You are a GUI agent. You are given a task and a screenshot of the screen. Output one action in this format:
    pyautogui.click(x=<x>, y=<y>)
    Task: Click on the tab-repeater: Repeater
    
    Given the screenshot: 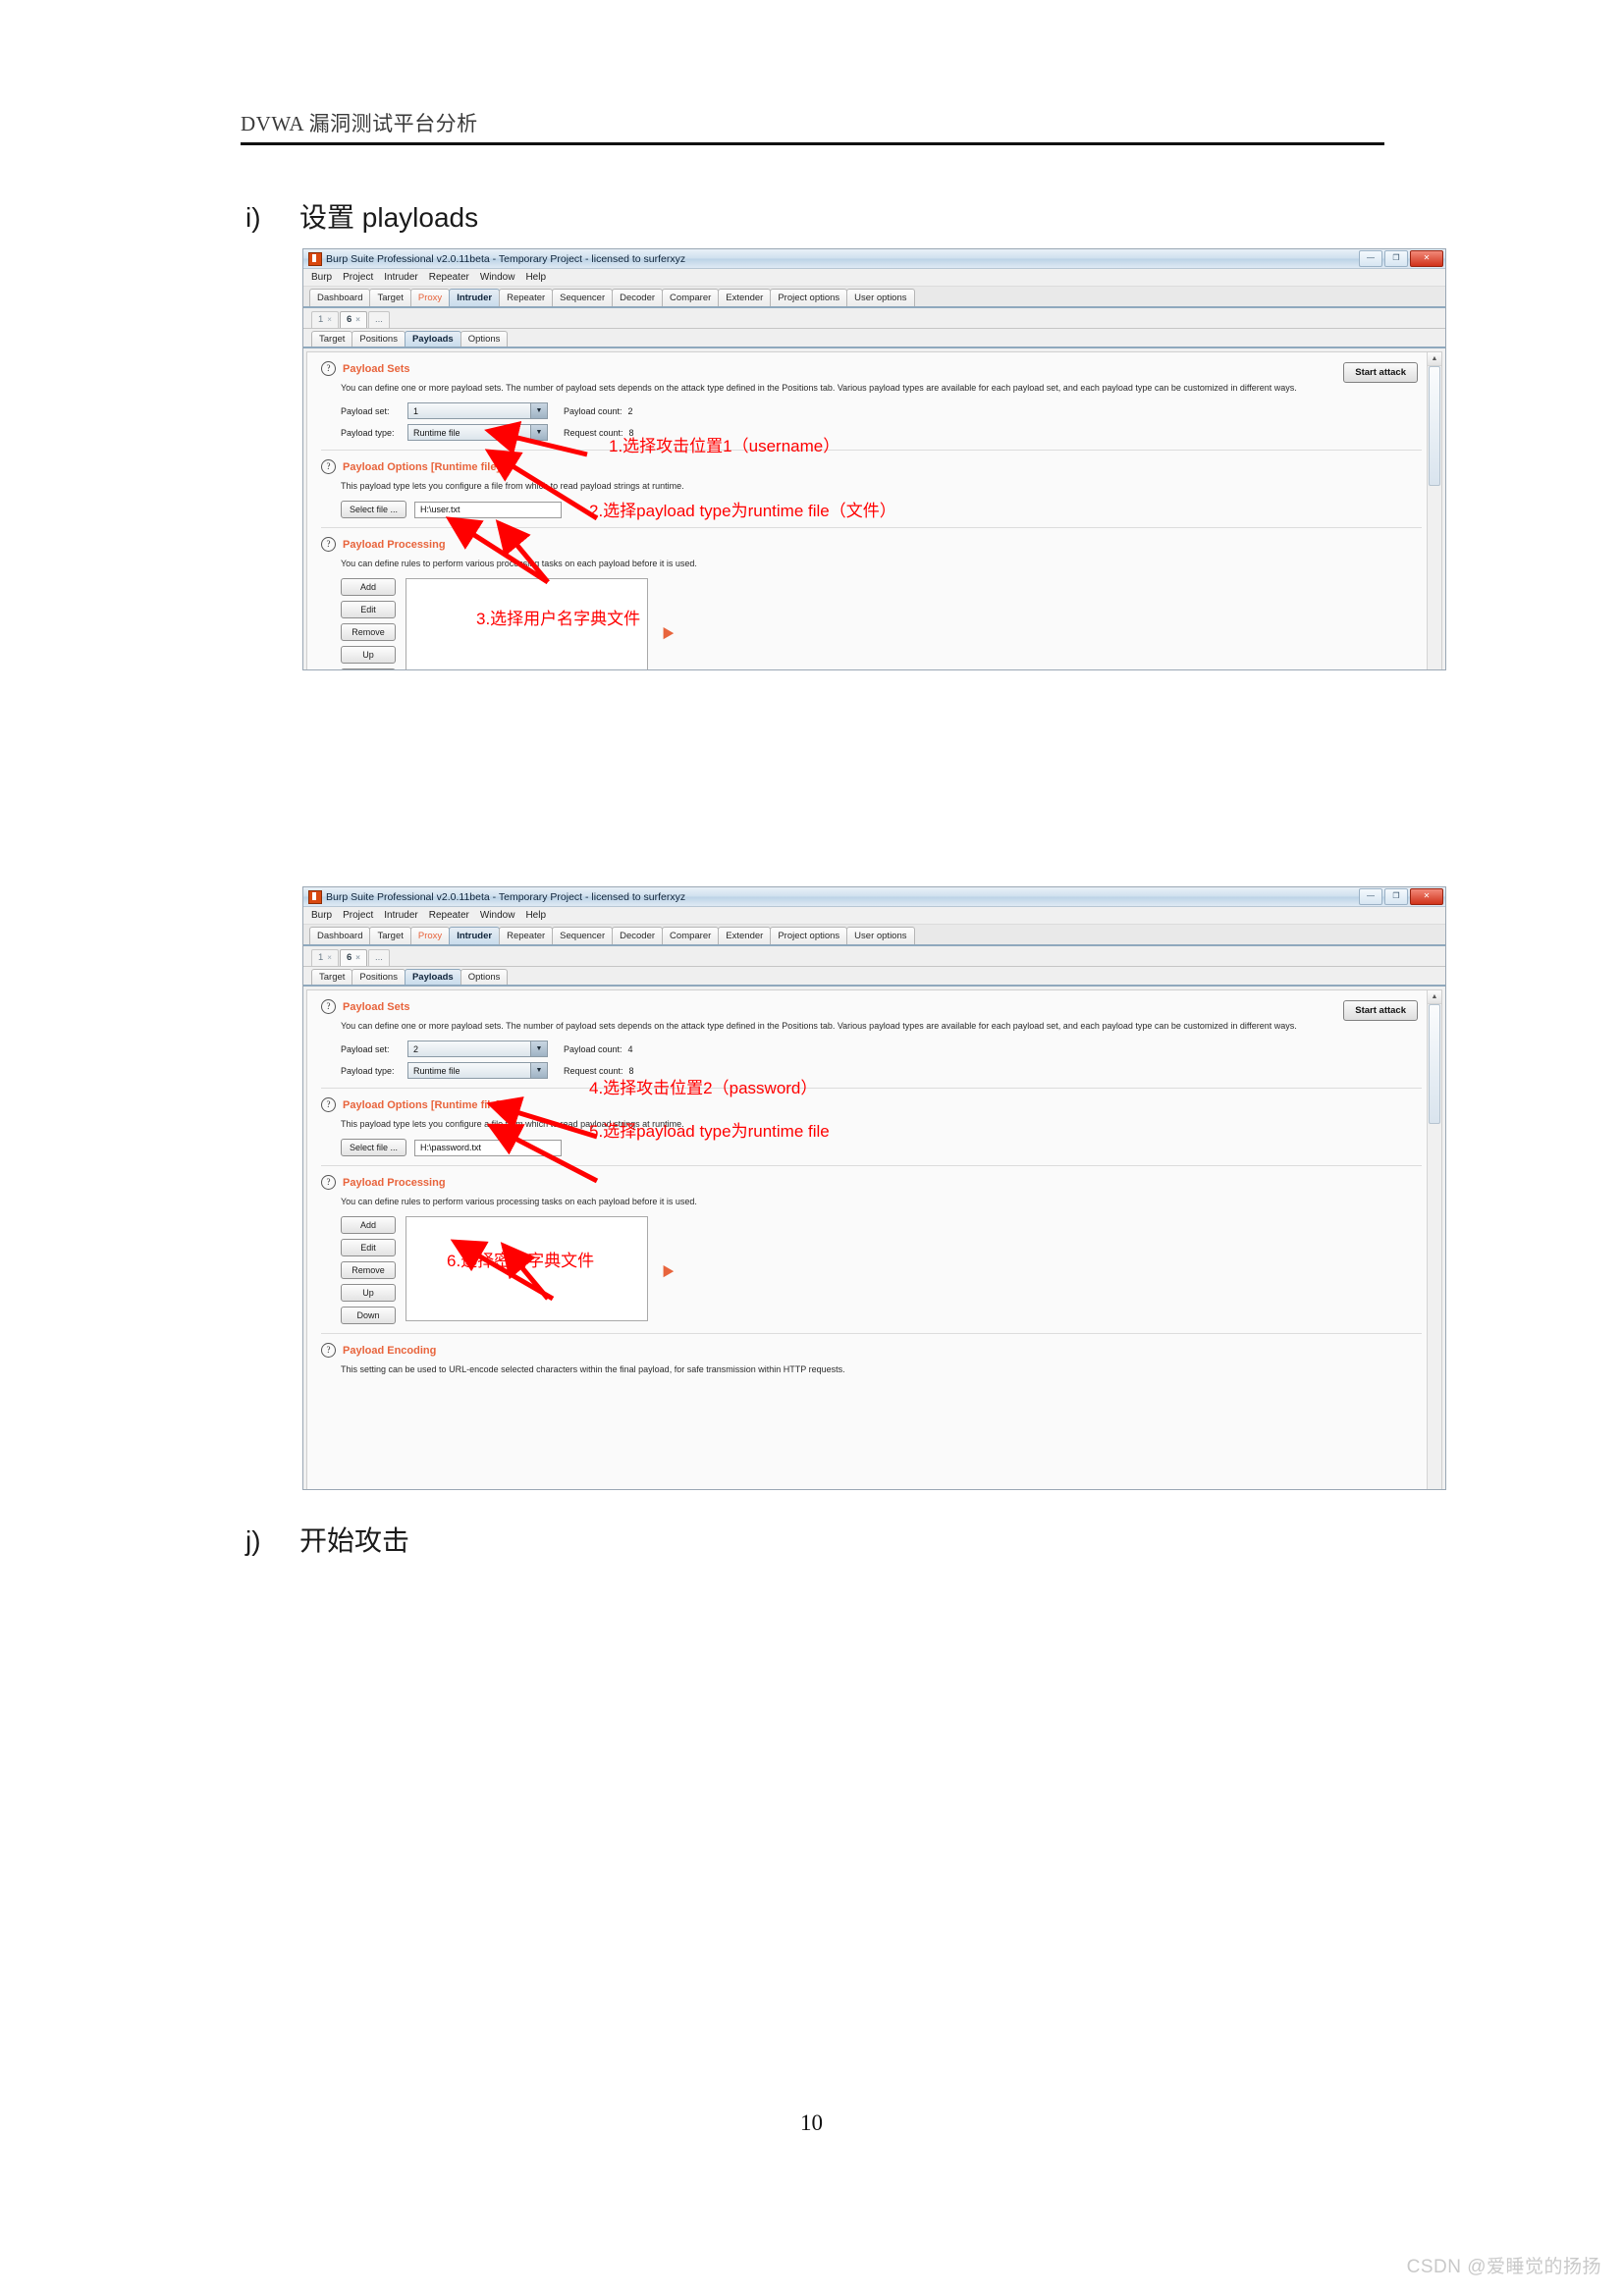 What is the action you would take?
    pyautogui.click(x=527, y=298)
    